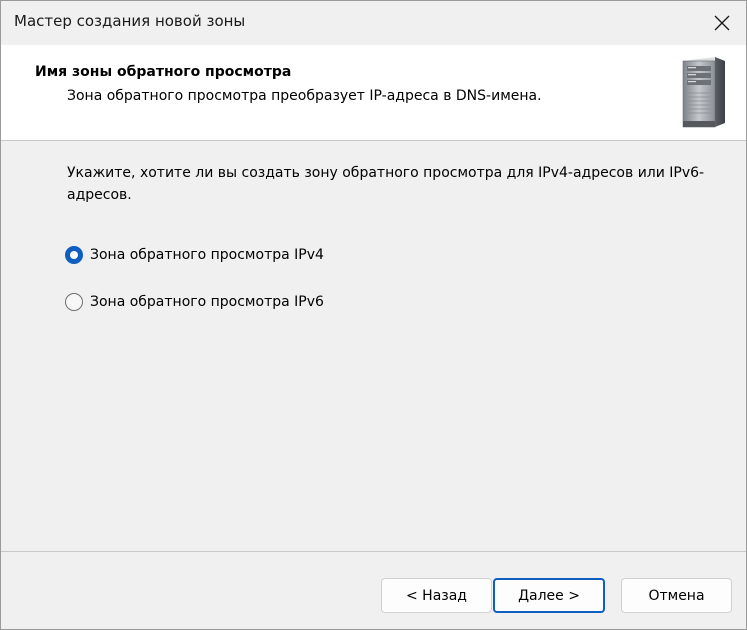 The image size is (747, 630). Describe the element at coordinates (549, 595) in the screenshot. I see `next-button: Далее >` at that location.